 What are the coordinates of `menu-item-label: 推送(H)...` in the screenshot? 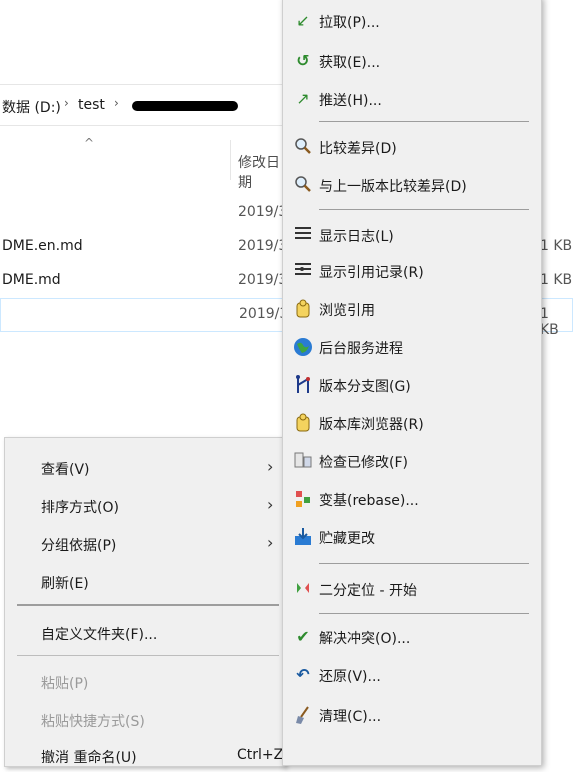 It's located at (350, 101).